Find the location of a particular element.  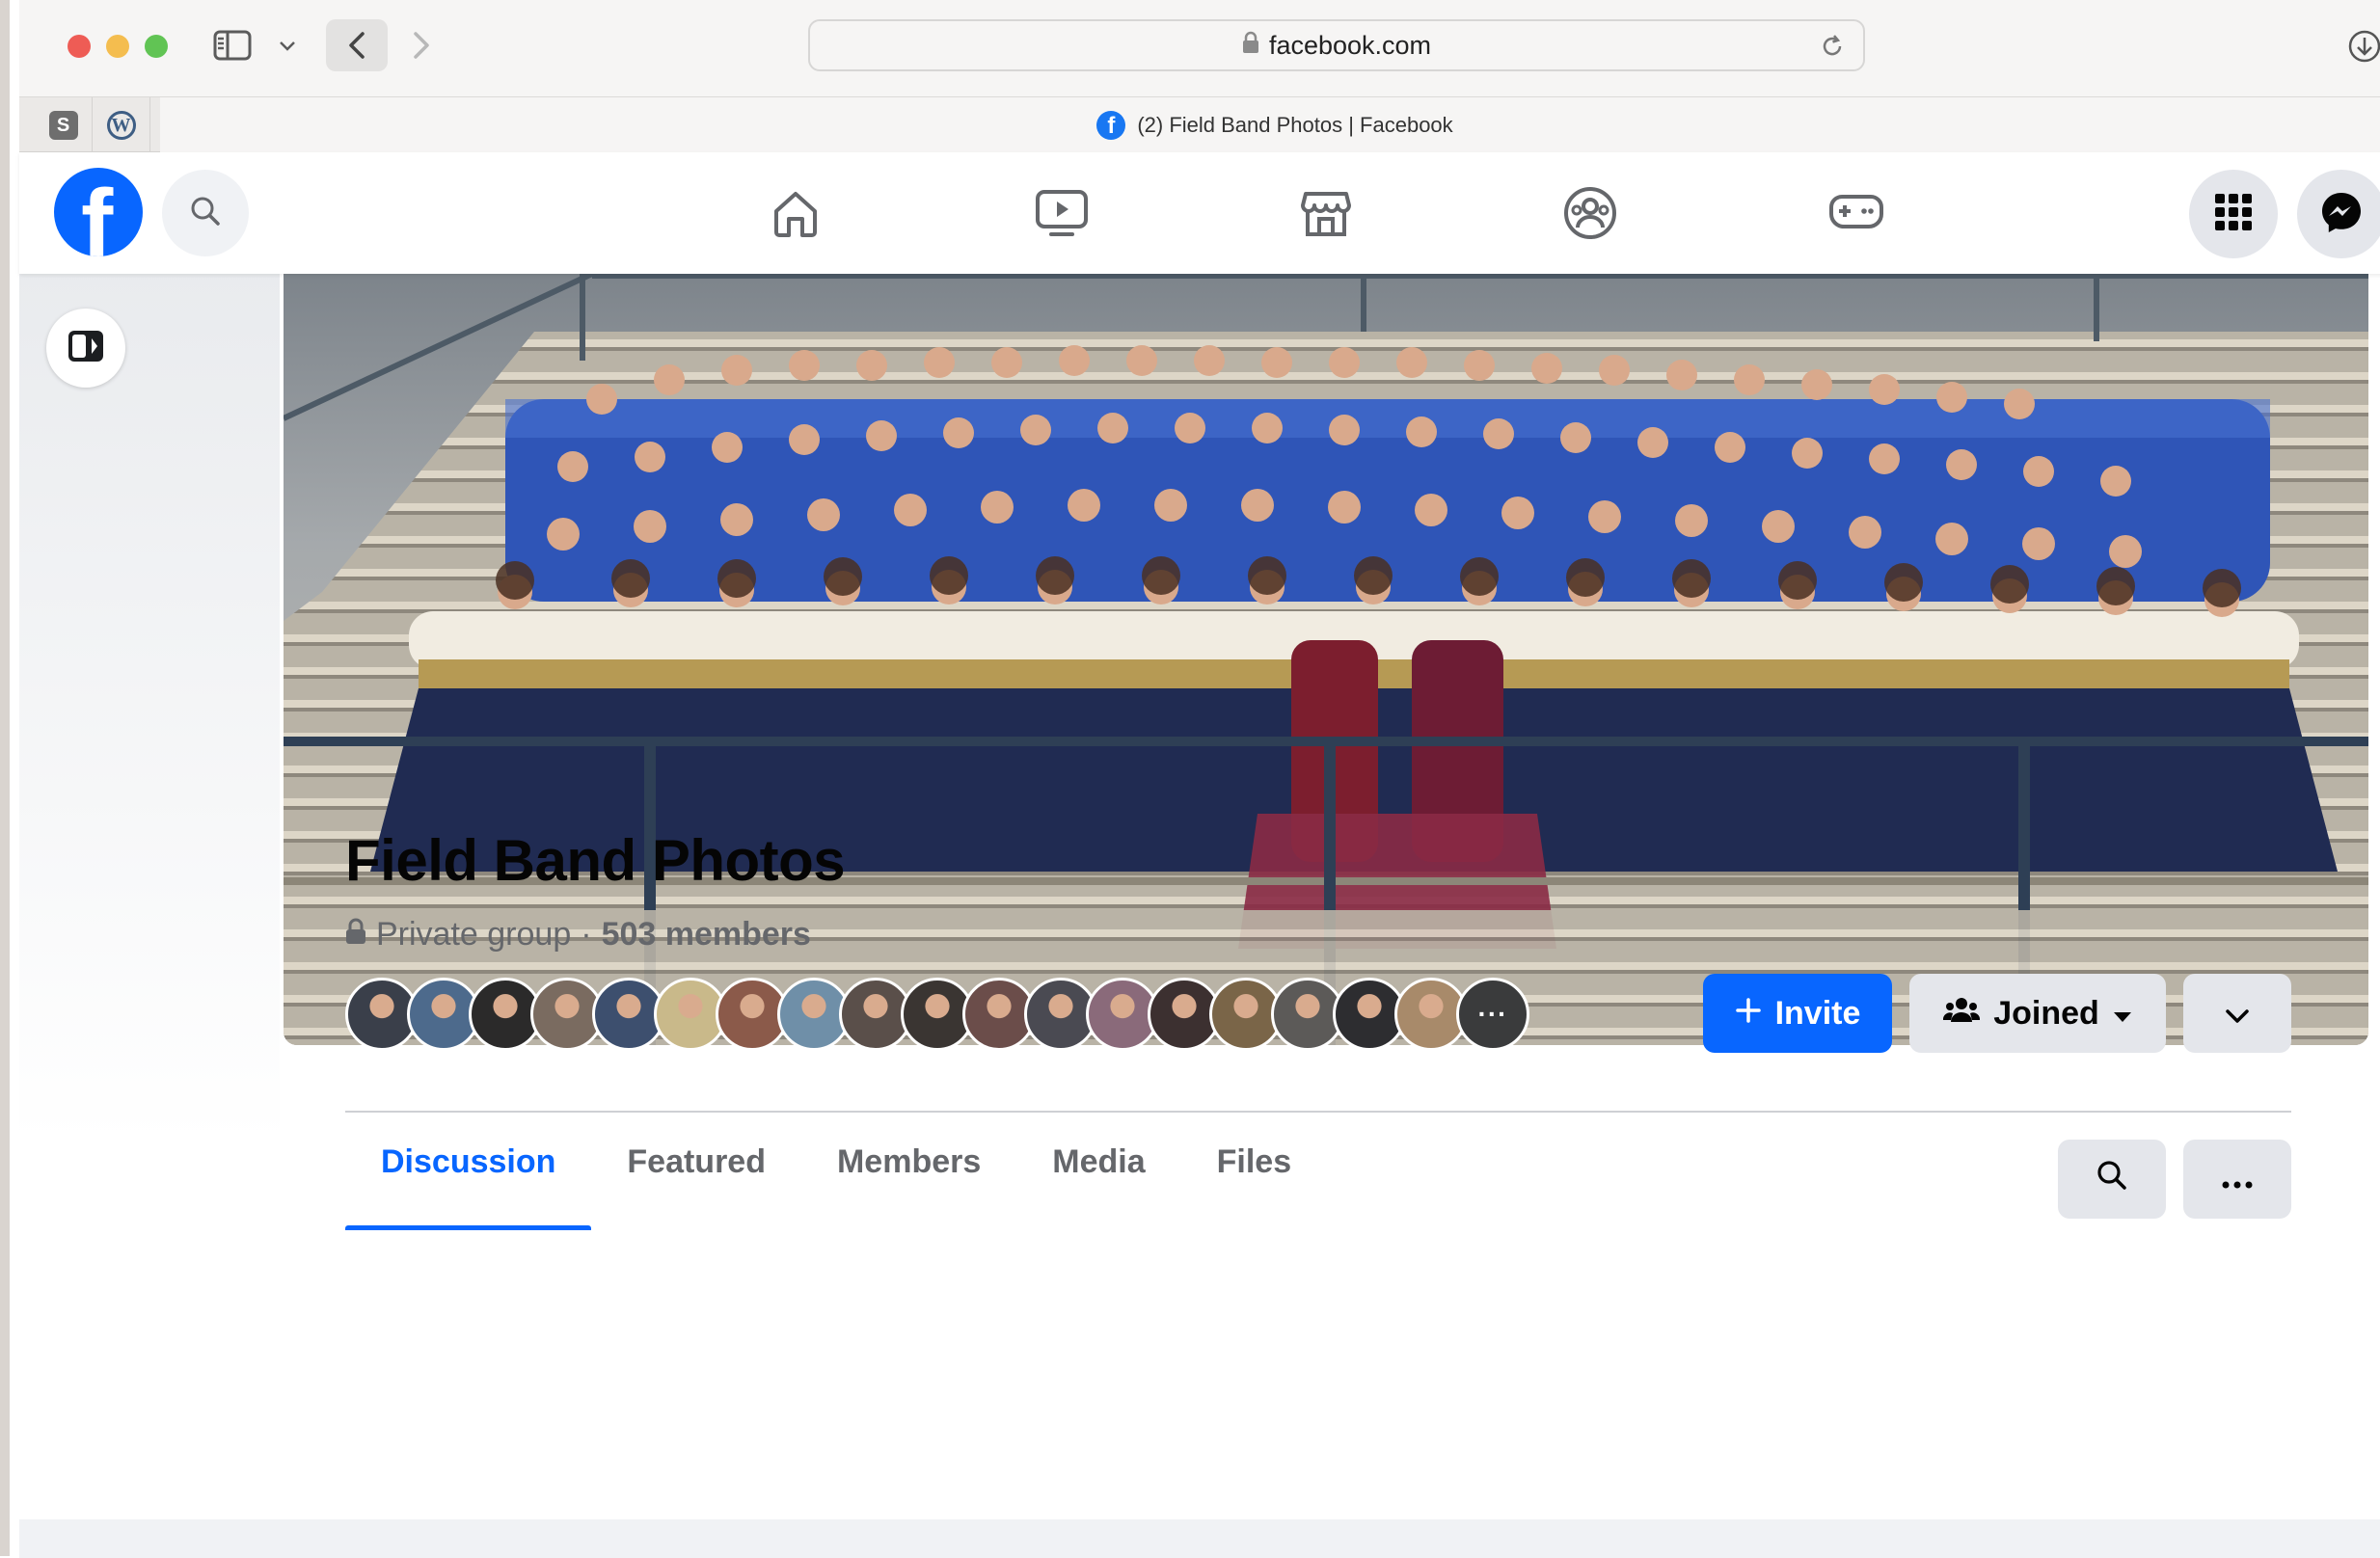

wordpress-icon: W is located at coordinates (121, 125).